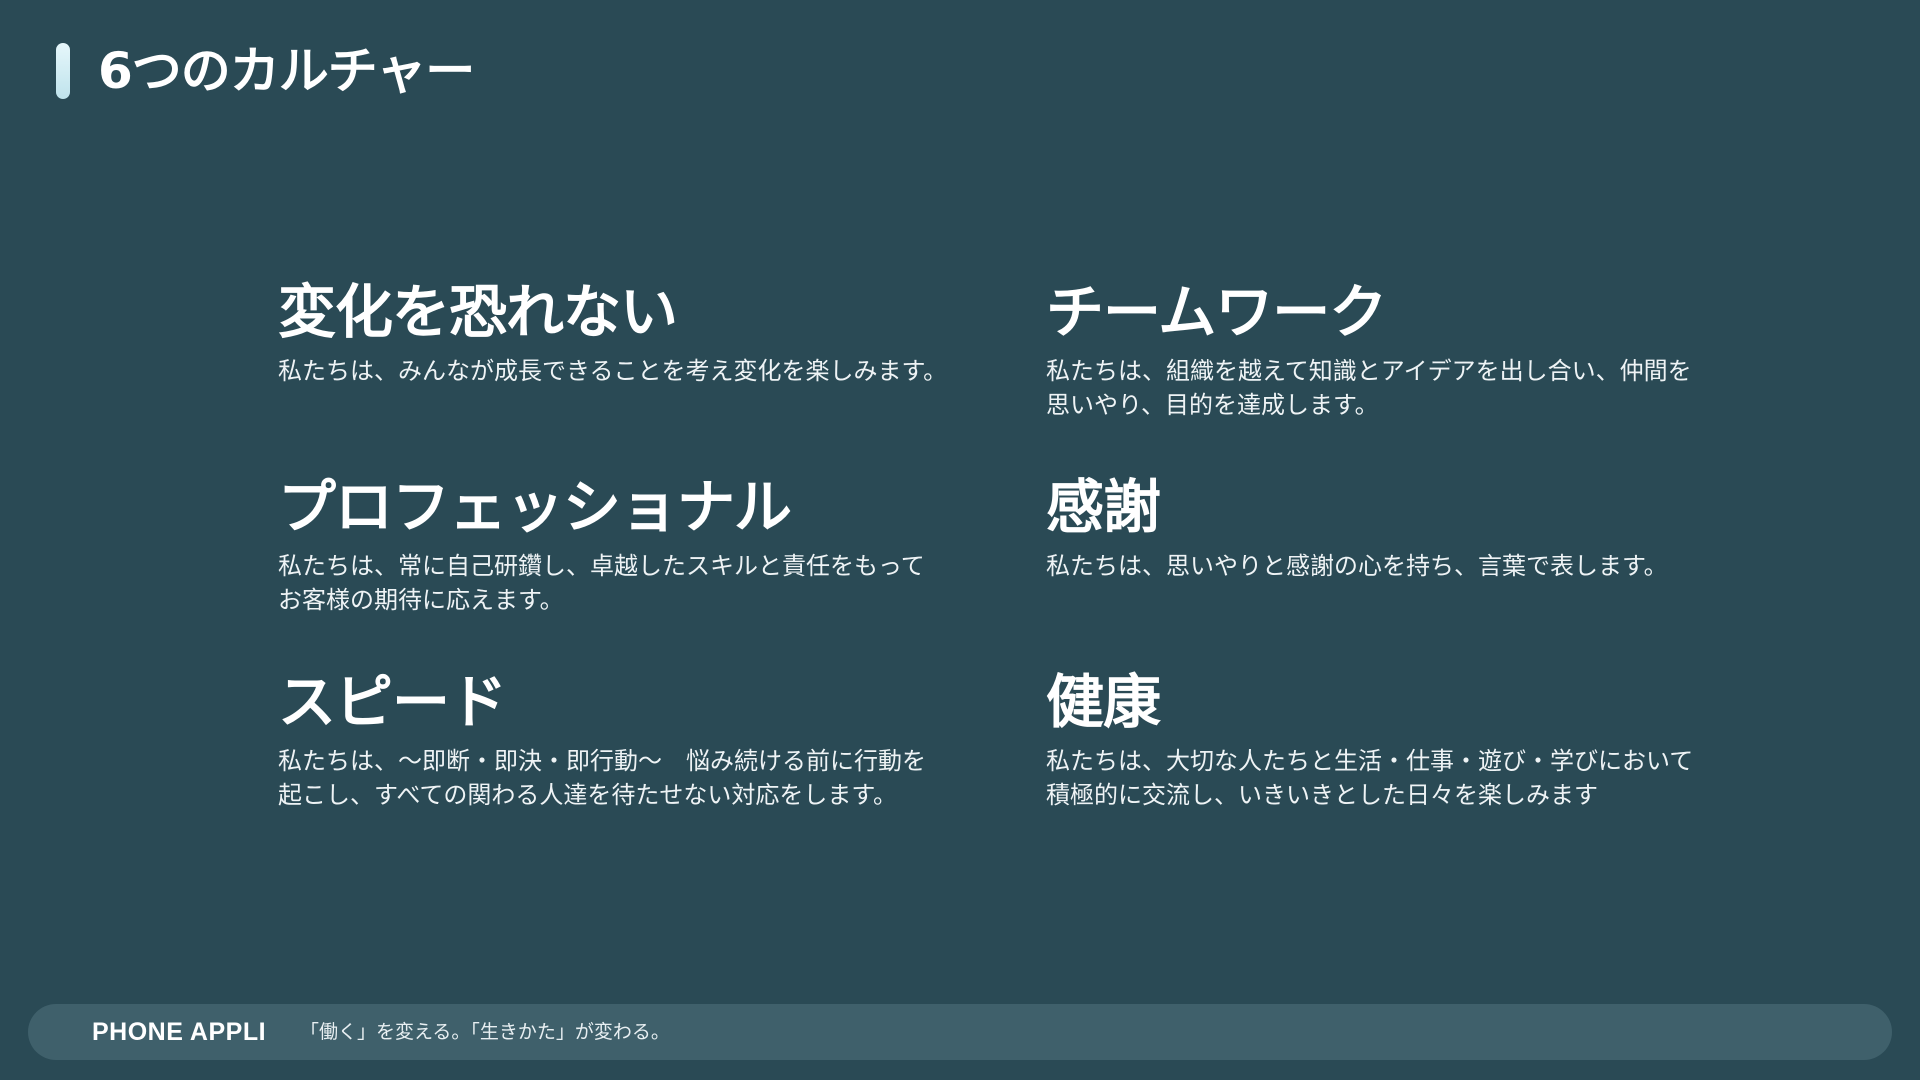 Image resolution: width=1920 pixels, height=1080 pixels. Describe the element at coordinates (392, 702) in the screenshot. I see `culture-title: スピード` at that location.